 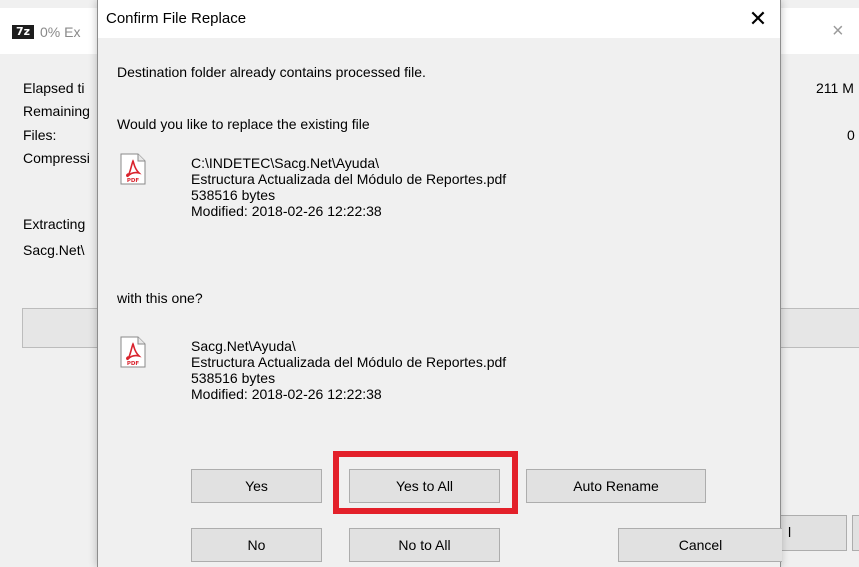 What do you see at coordinates (758, 19) in the screenshot?
I see `close-icon: ✕` at bounding box center [758, 19].